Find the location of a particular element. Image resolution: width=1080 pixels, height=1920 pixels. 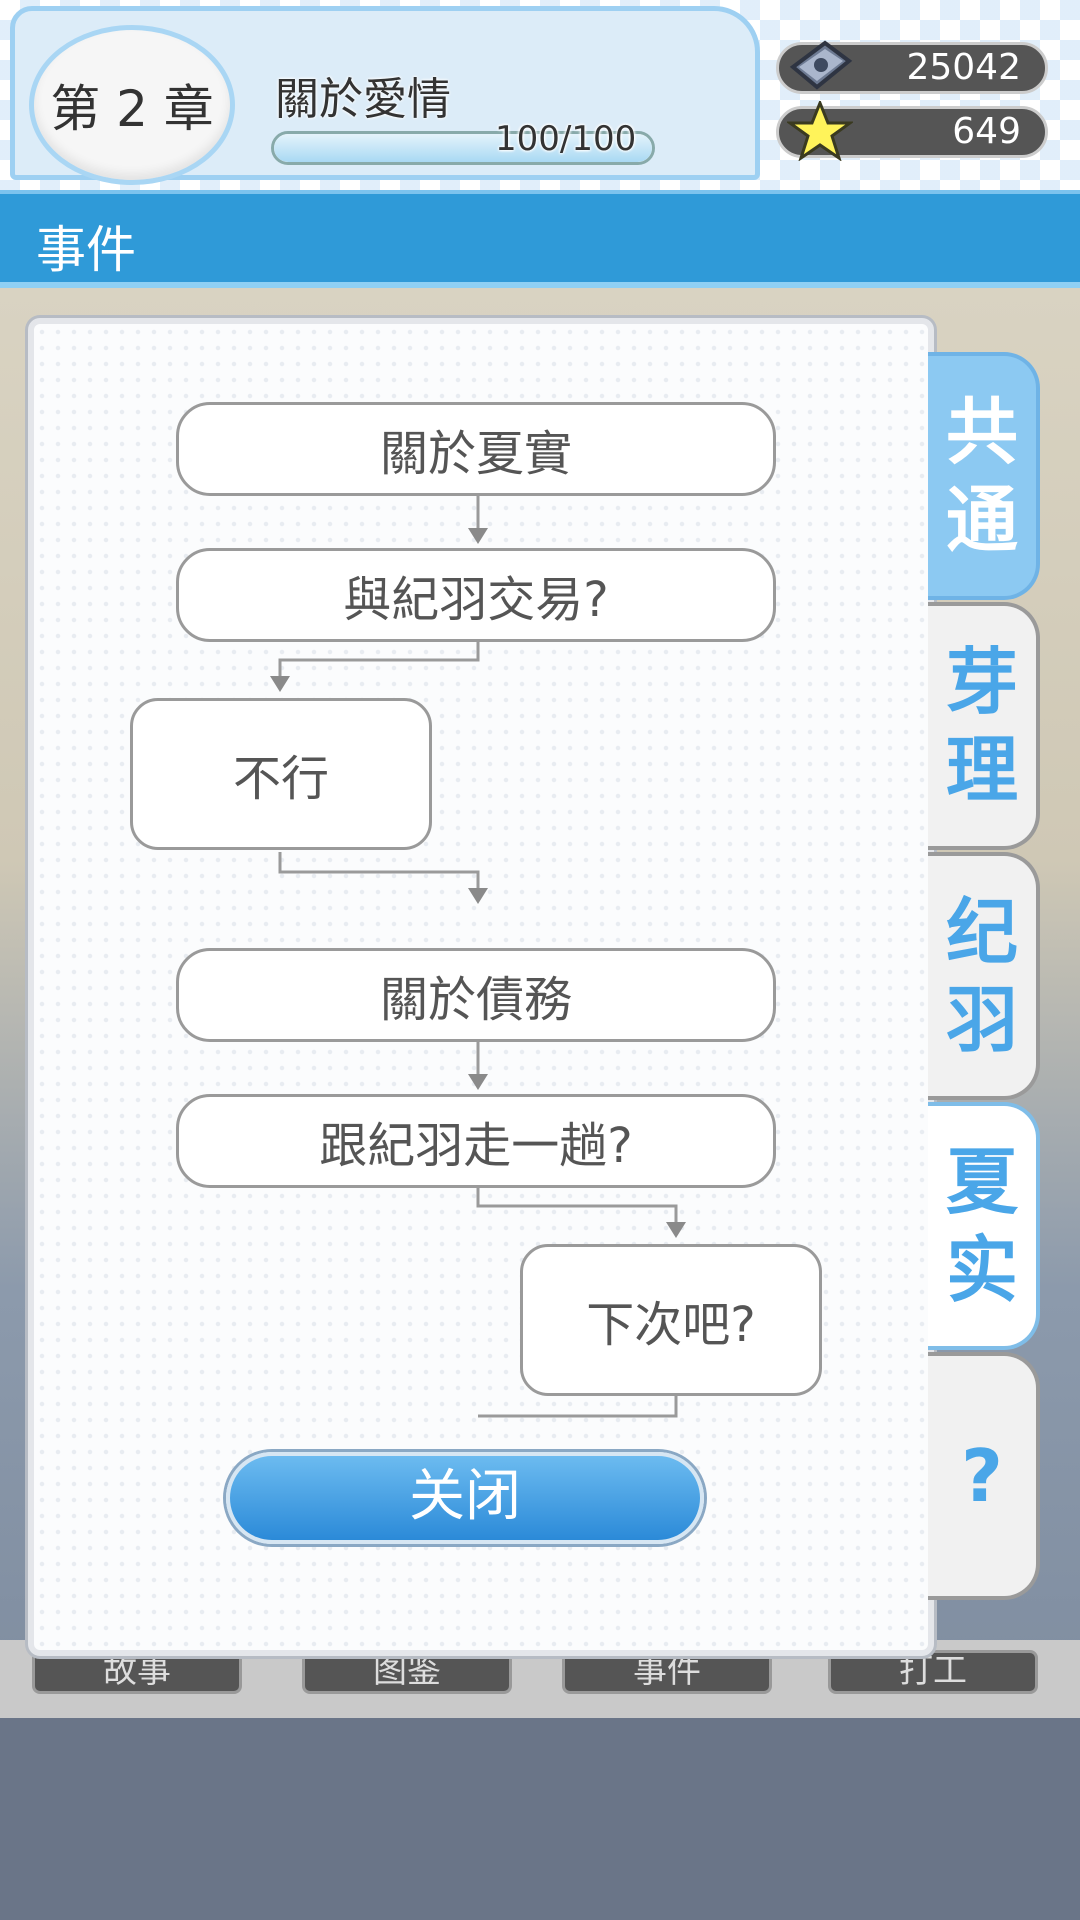

flow-node-no-way: 不行 is located at coordinates (281, 774).